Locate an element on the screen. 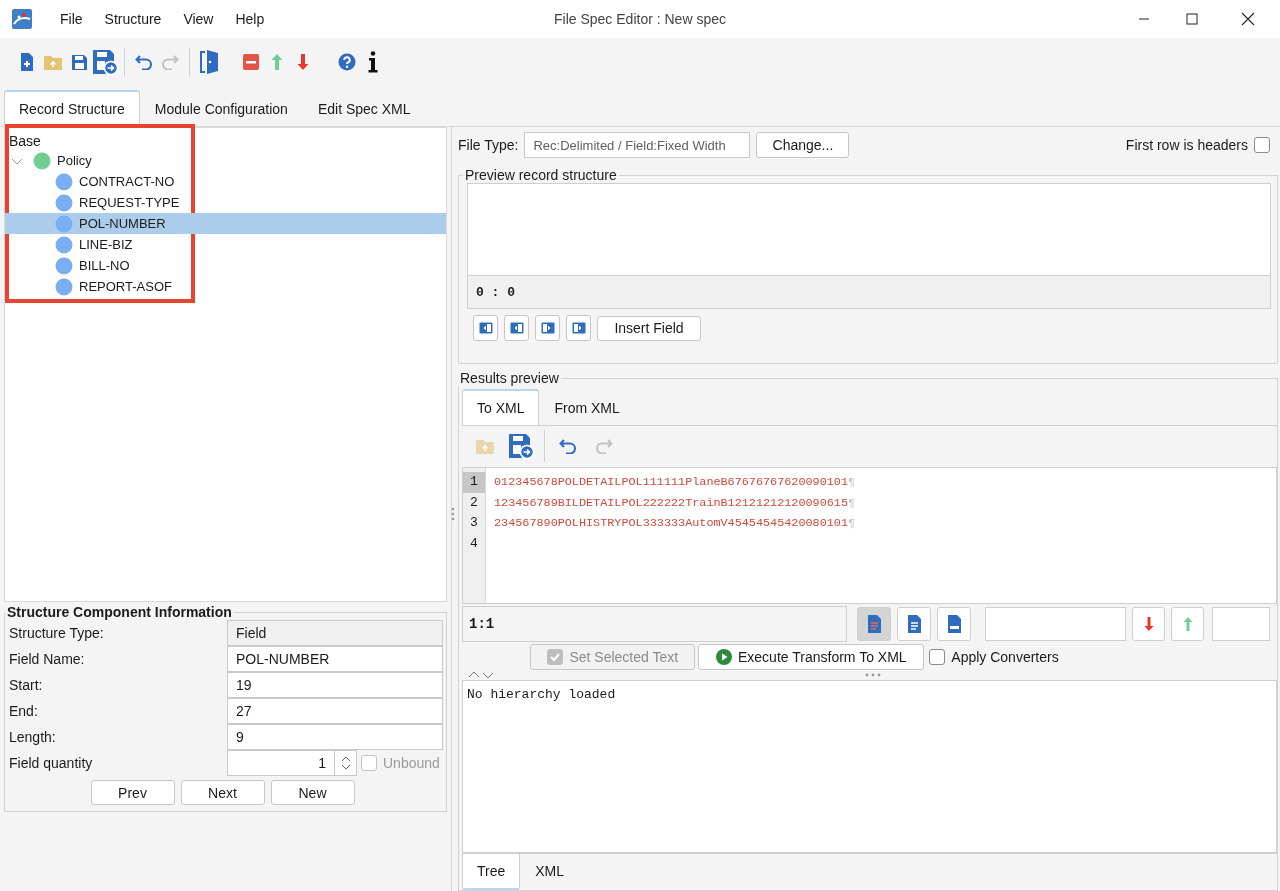 Image resolution: width=1280 pixels, height=891 pixels. minus-square-icon is located at coordinates (251, 62).